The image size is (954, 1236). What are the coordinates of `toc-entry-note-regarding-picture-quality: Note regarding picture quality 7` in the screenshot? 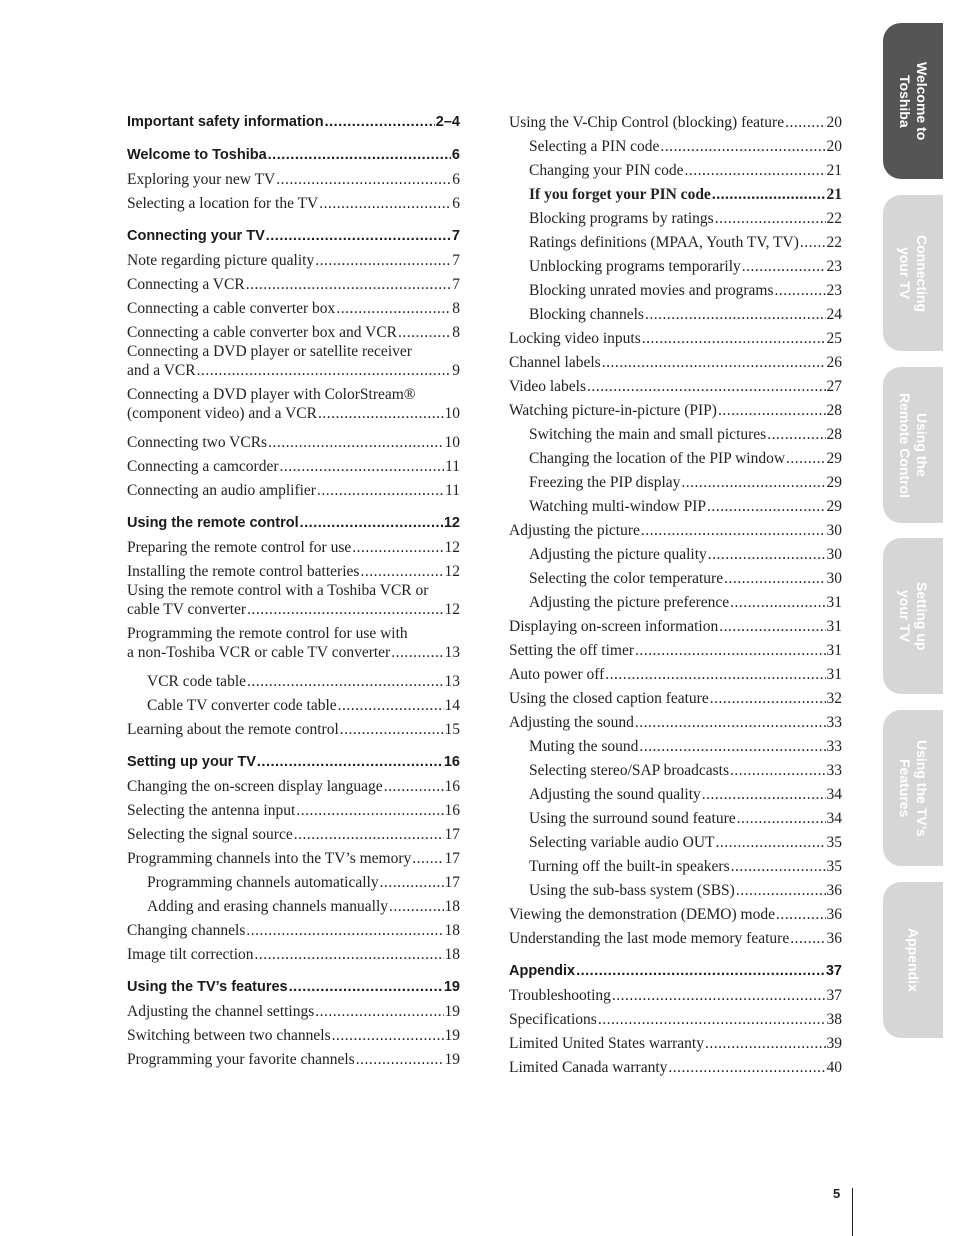 It's located at (293, 258).